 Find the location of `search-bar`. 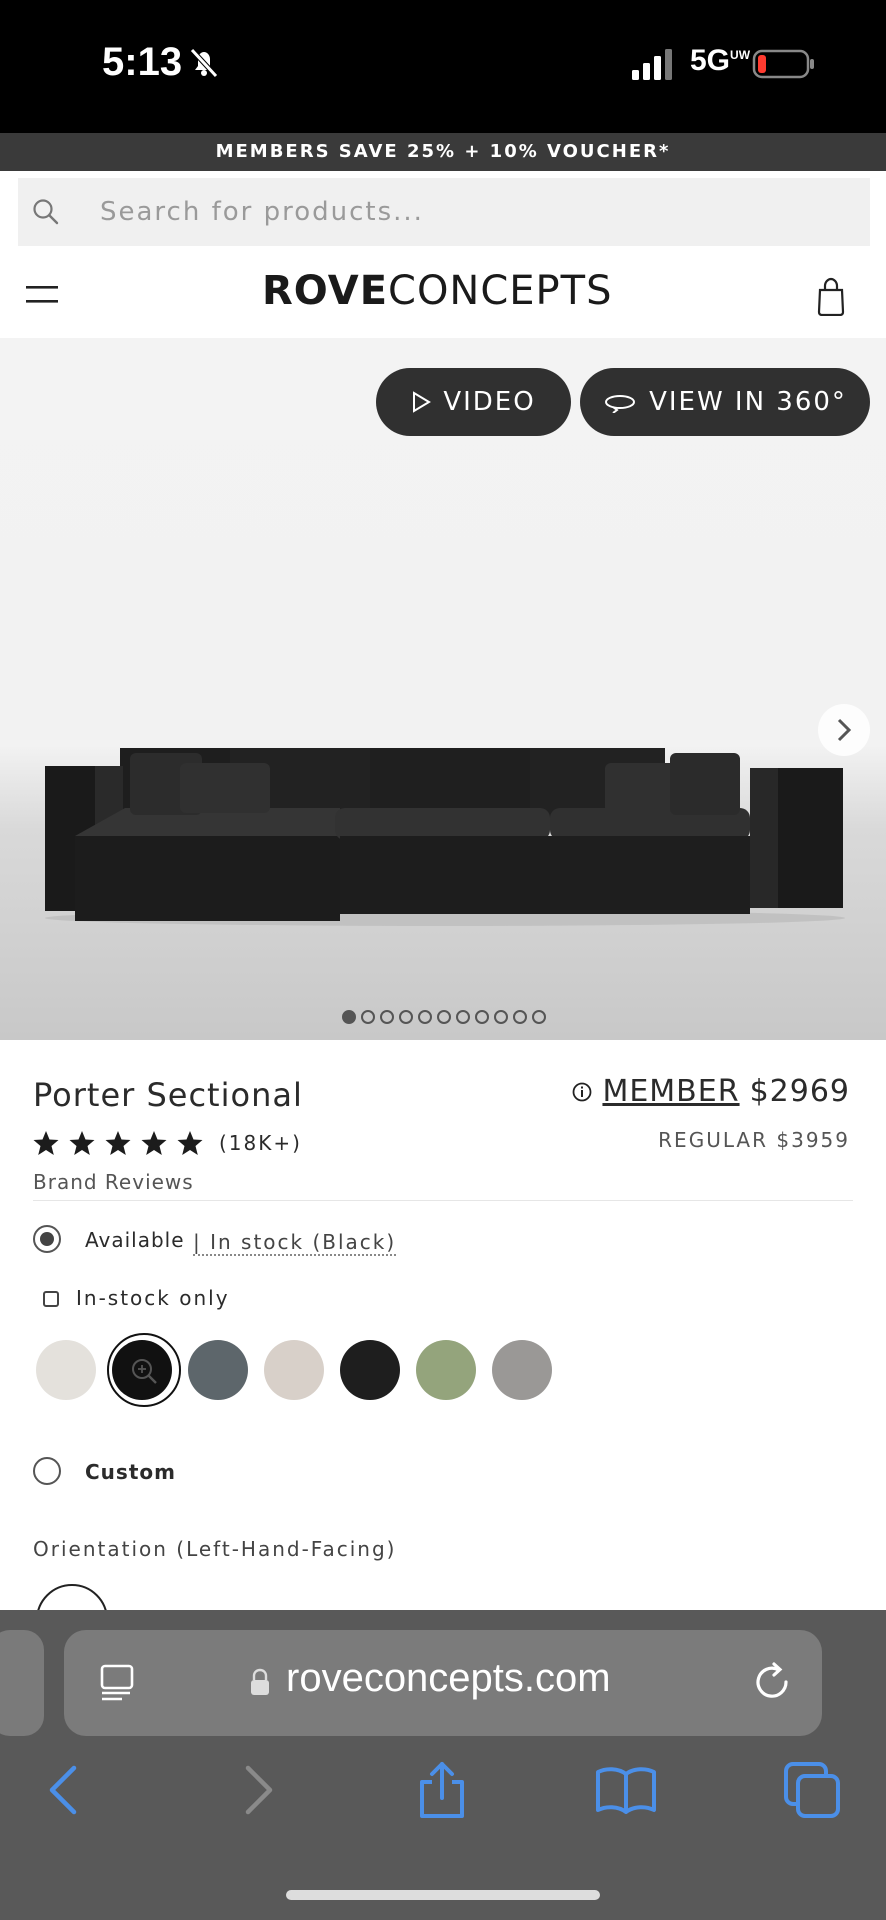

search-bar is located at coordinates (444, 212).